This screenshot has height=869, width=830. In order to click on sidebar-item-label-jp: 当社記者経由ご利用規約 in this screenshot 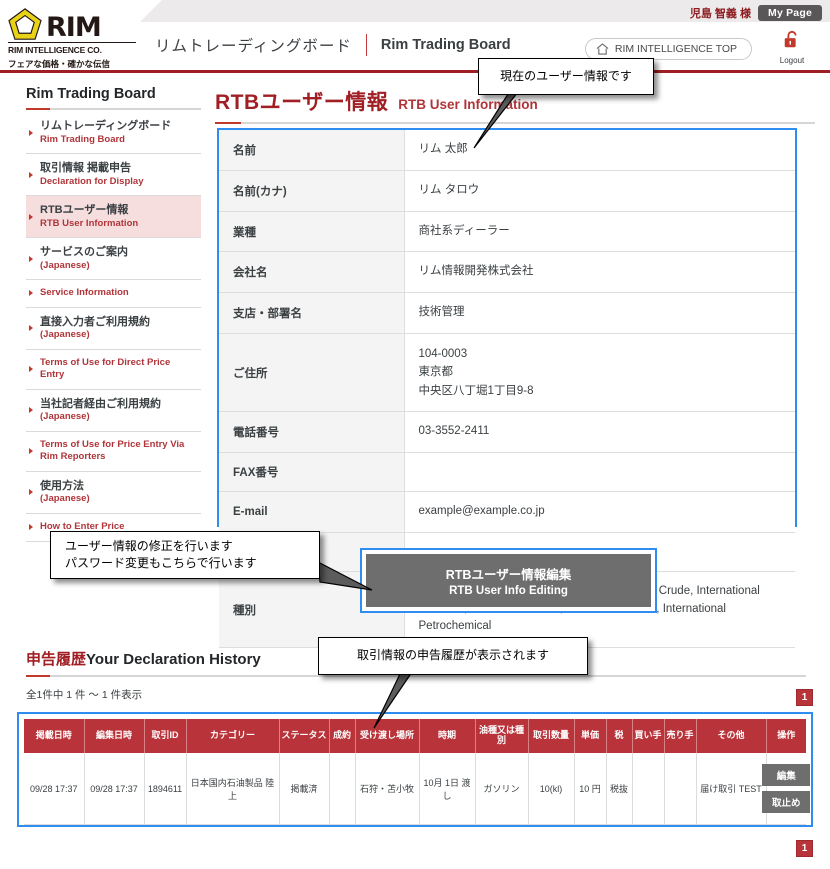, I will do `click(100, 403)`.